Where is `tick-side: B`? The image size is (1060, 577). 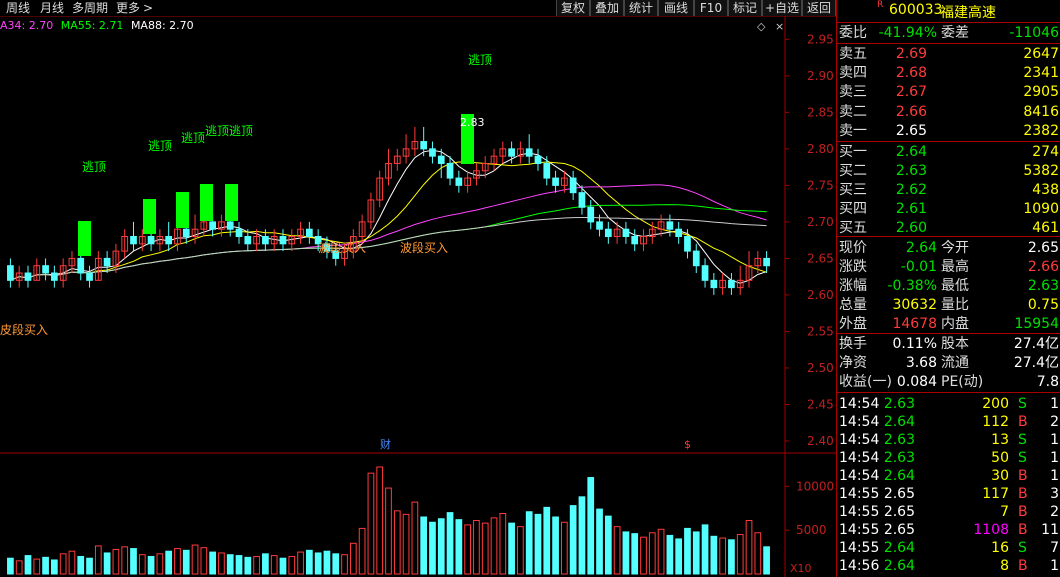
tick-side: B is located at coordinates (1023, 530).